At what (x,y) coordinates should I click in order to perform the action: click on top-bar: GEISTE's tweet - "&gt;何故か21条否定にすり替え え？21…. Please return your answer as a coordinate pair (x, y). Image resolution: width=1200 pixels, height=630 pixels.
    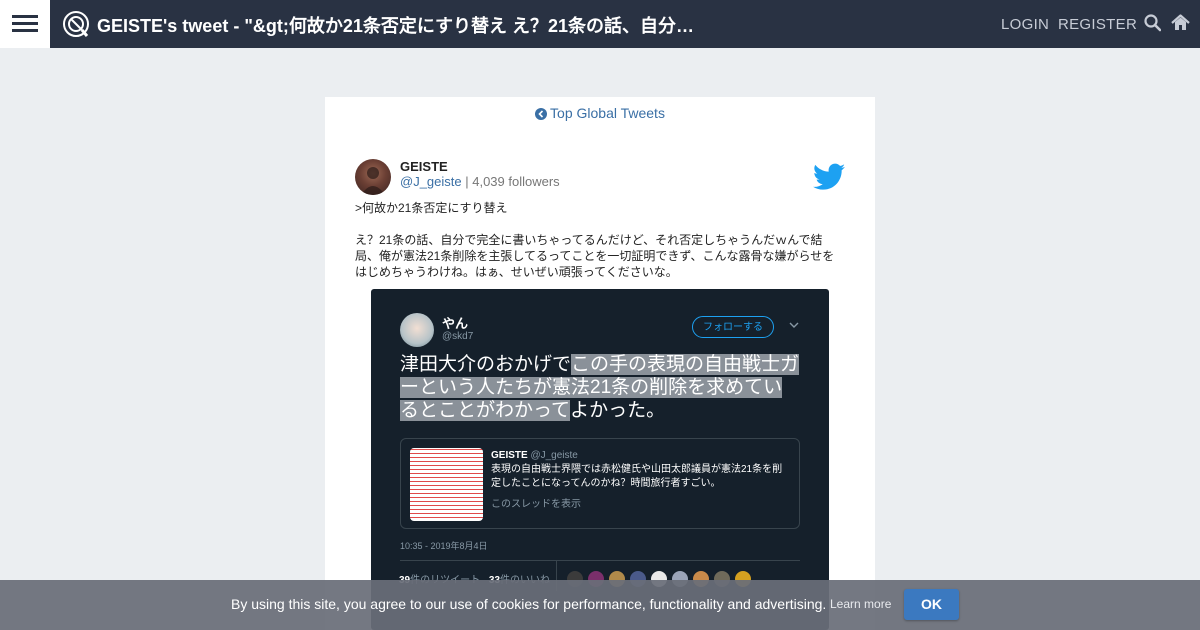
    Looking at the image, I should click on (600, 24).